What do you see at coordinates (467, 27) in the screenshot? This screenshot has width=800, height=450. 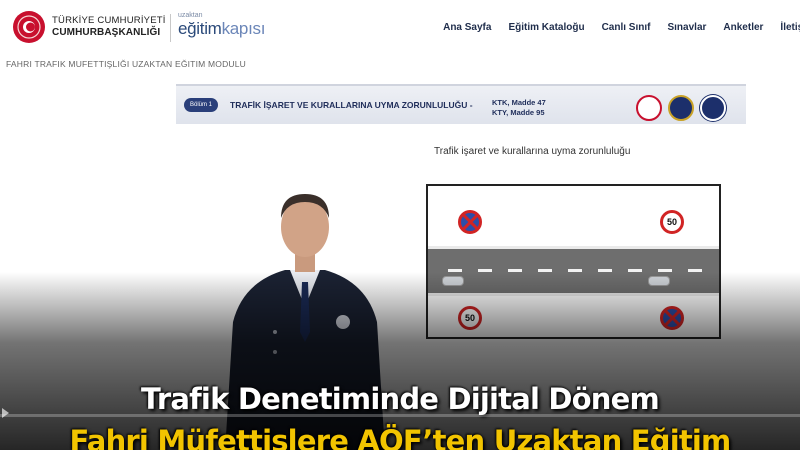 I see `nav-home: Ana Sayfa` at bounding box center [467, 27].